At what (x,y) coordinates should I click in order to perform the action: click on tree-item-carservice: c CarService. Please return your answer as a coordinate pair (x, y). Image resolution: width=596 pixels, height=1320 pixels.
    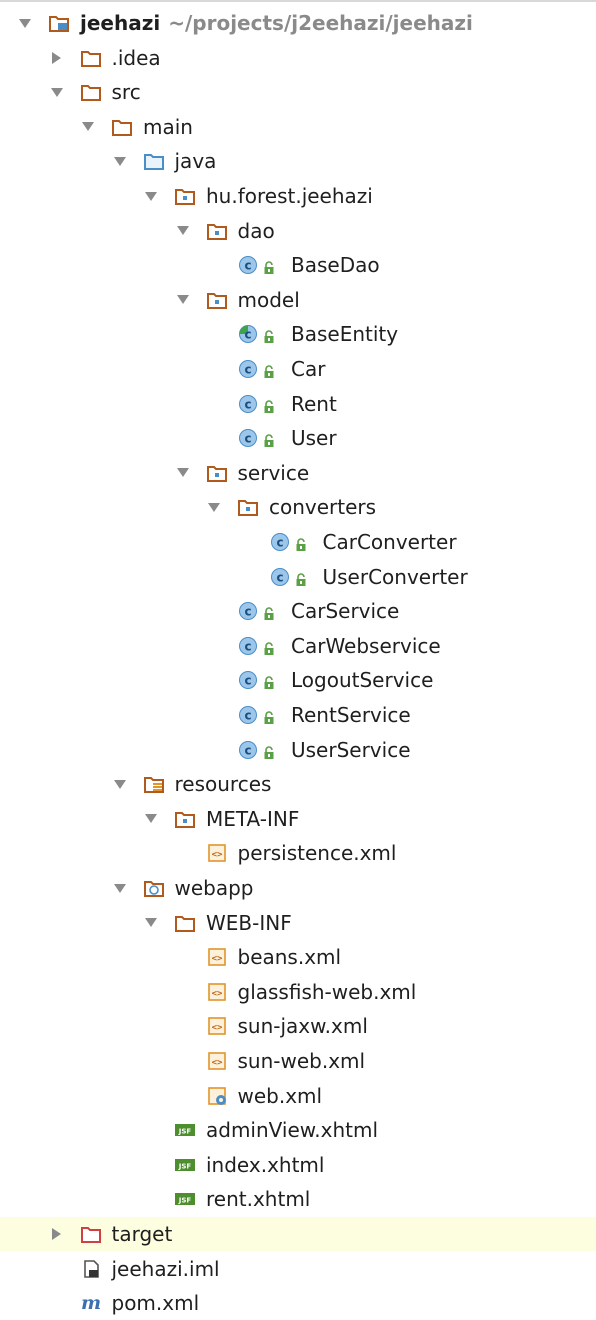
    Looking at the image, I should click on (298, 611).